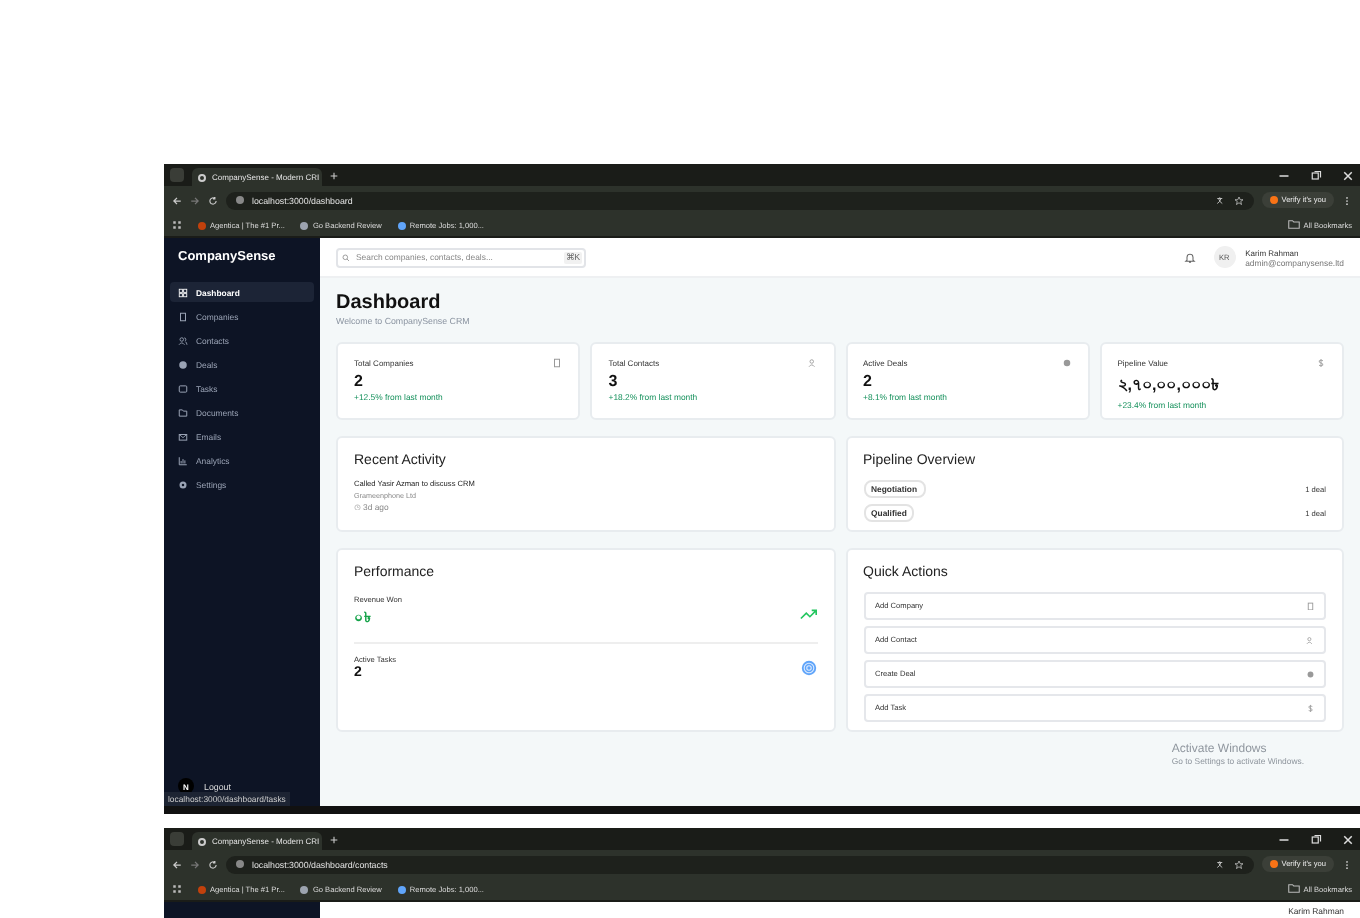  I want to click on stat-value: ২,৭০,০০,০০০৳, so click(1169, 386).